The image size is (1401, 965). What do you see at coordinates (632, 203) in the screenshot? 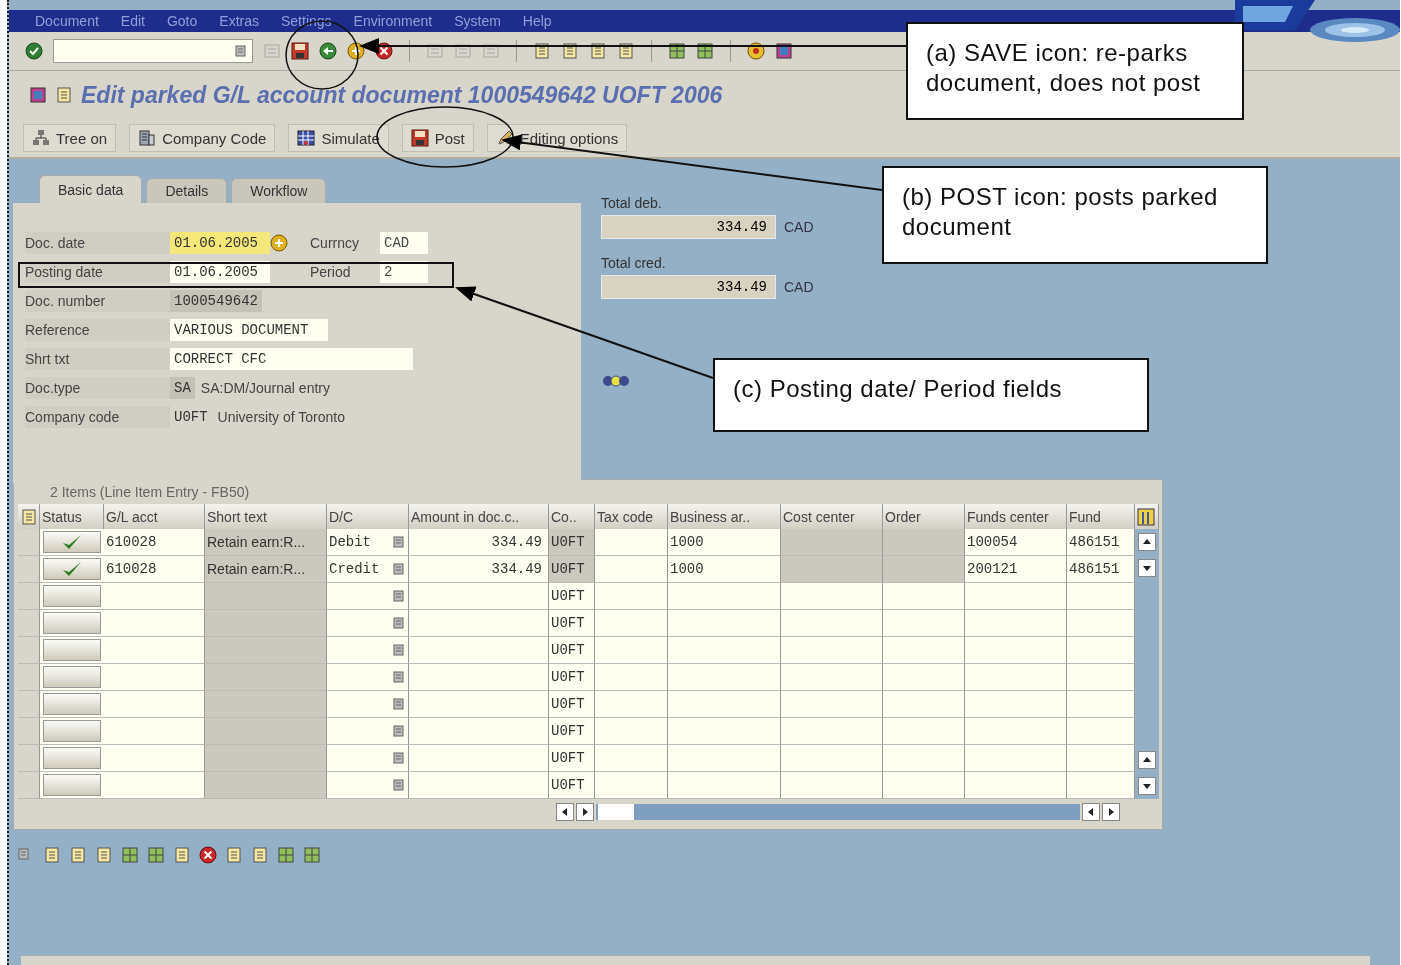
I see `total-label: Total deb.` at bounding box center [632, 203].